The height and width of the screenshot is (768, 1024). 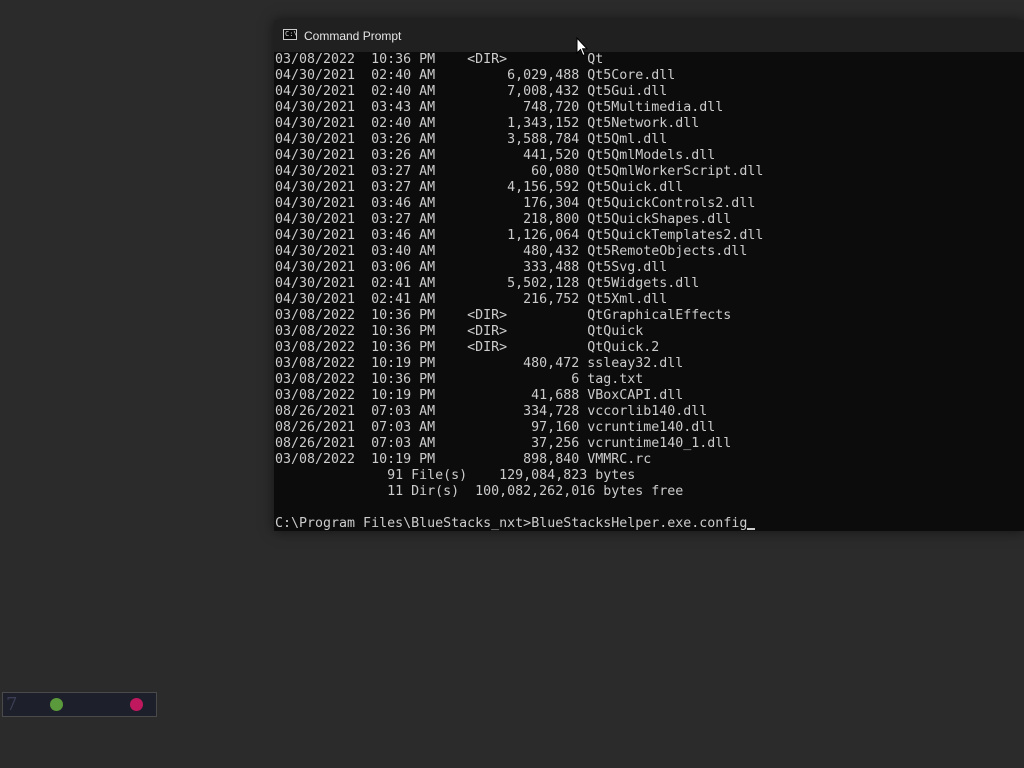 I want to click on console-line: 03/08/2022 10:19 PM 480,472 ssleay32.dll, so click(x=479, y=363).